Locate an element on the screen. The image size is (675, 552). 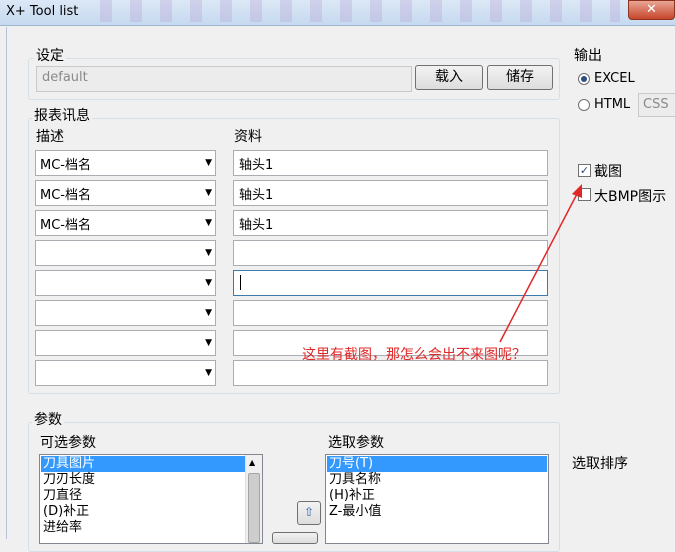
list-item: Z-最小值 is located at coordinates (354, 512).